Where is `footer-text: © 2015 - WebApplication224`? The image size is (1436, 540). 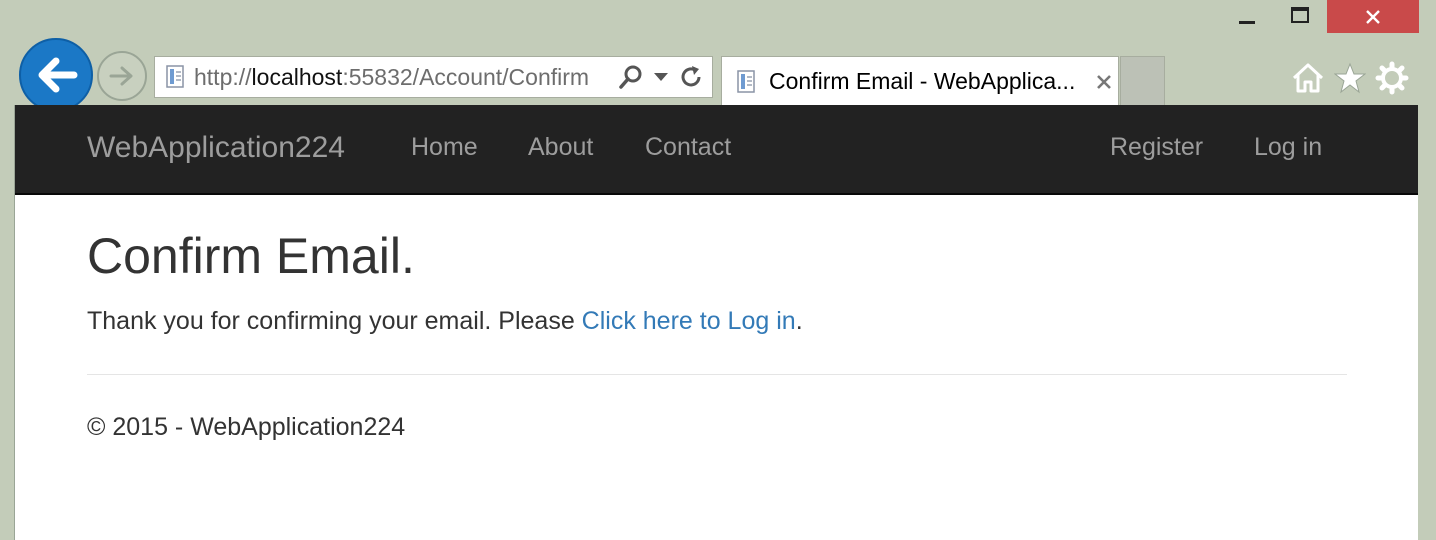 footer-text: © 2015 - WebApplication224 is located at coordinates (246, 427).